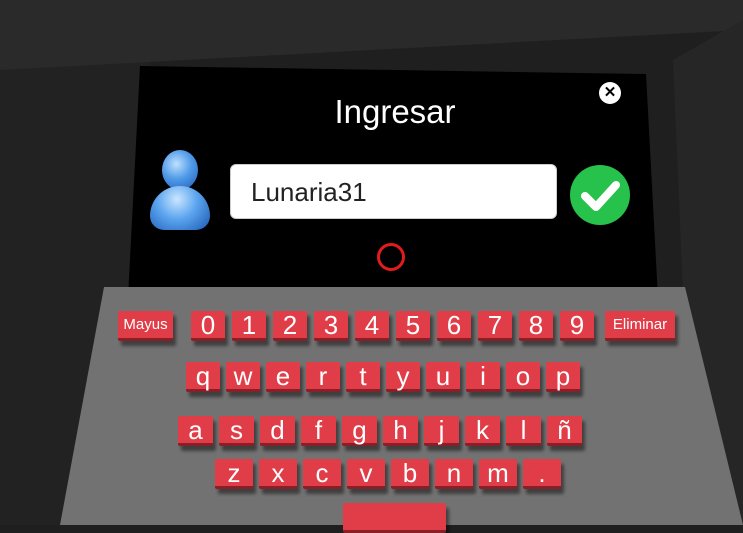 The width and height of the screenshot is (743, 533). Describe the element at coordinates (249, 326) in the screenshot. I see `key-1: 1` at that location.